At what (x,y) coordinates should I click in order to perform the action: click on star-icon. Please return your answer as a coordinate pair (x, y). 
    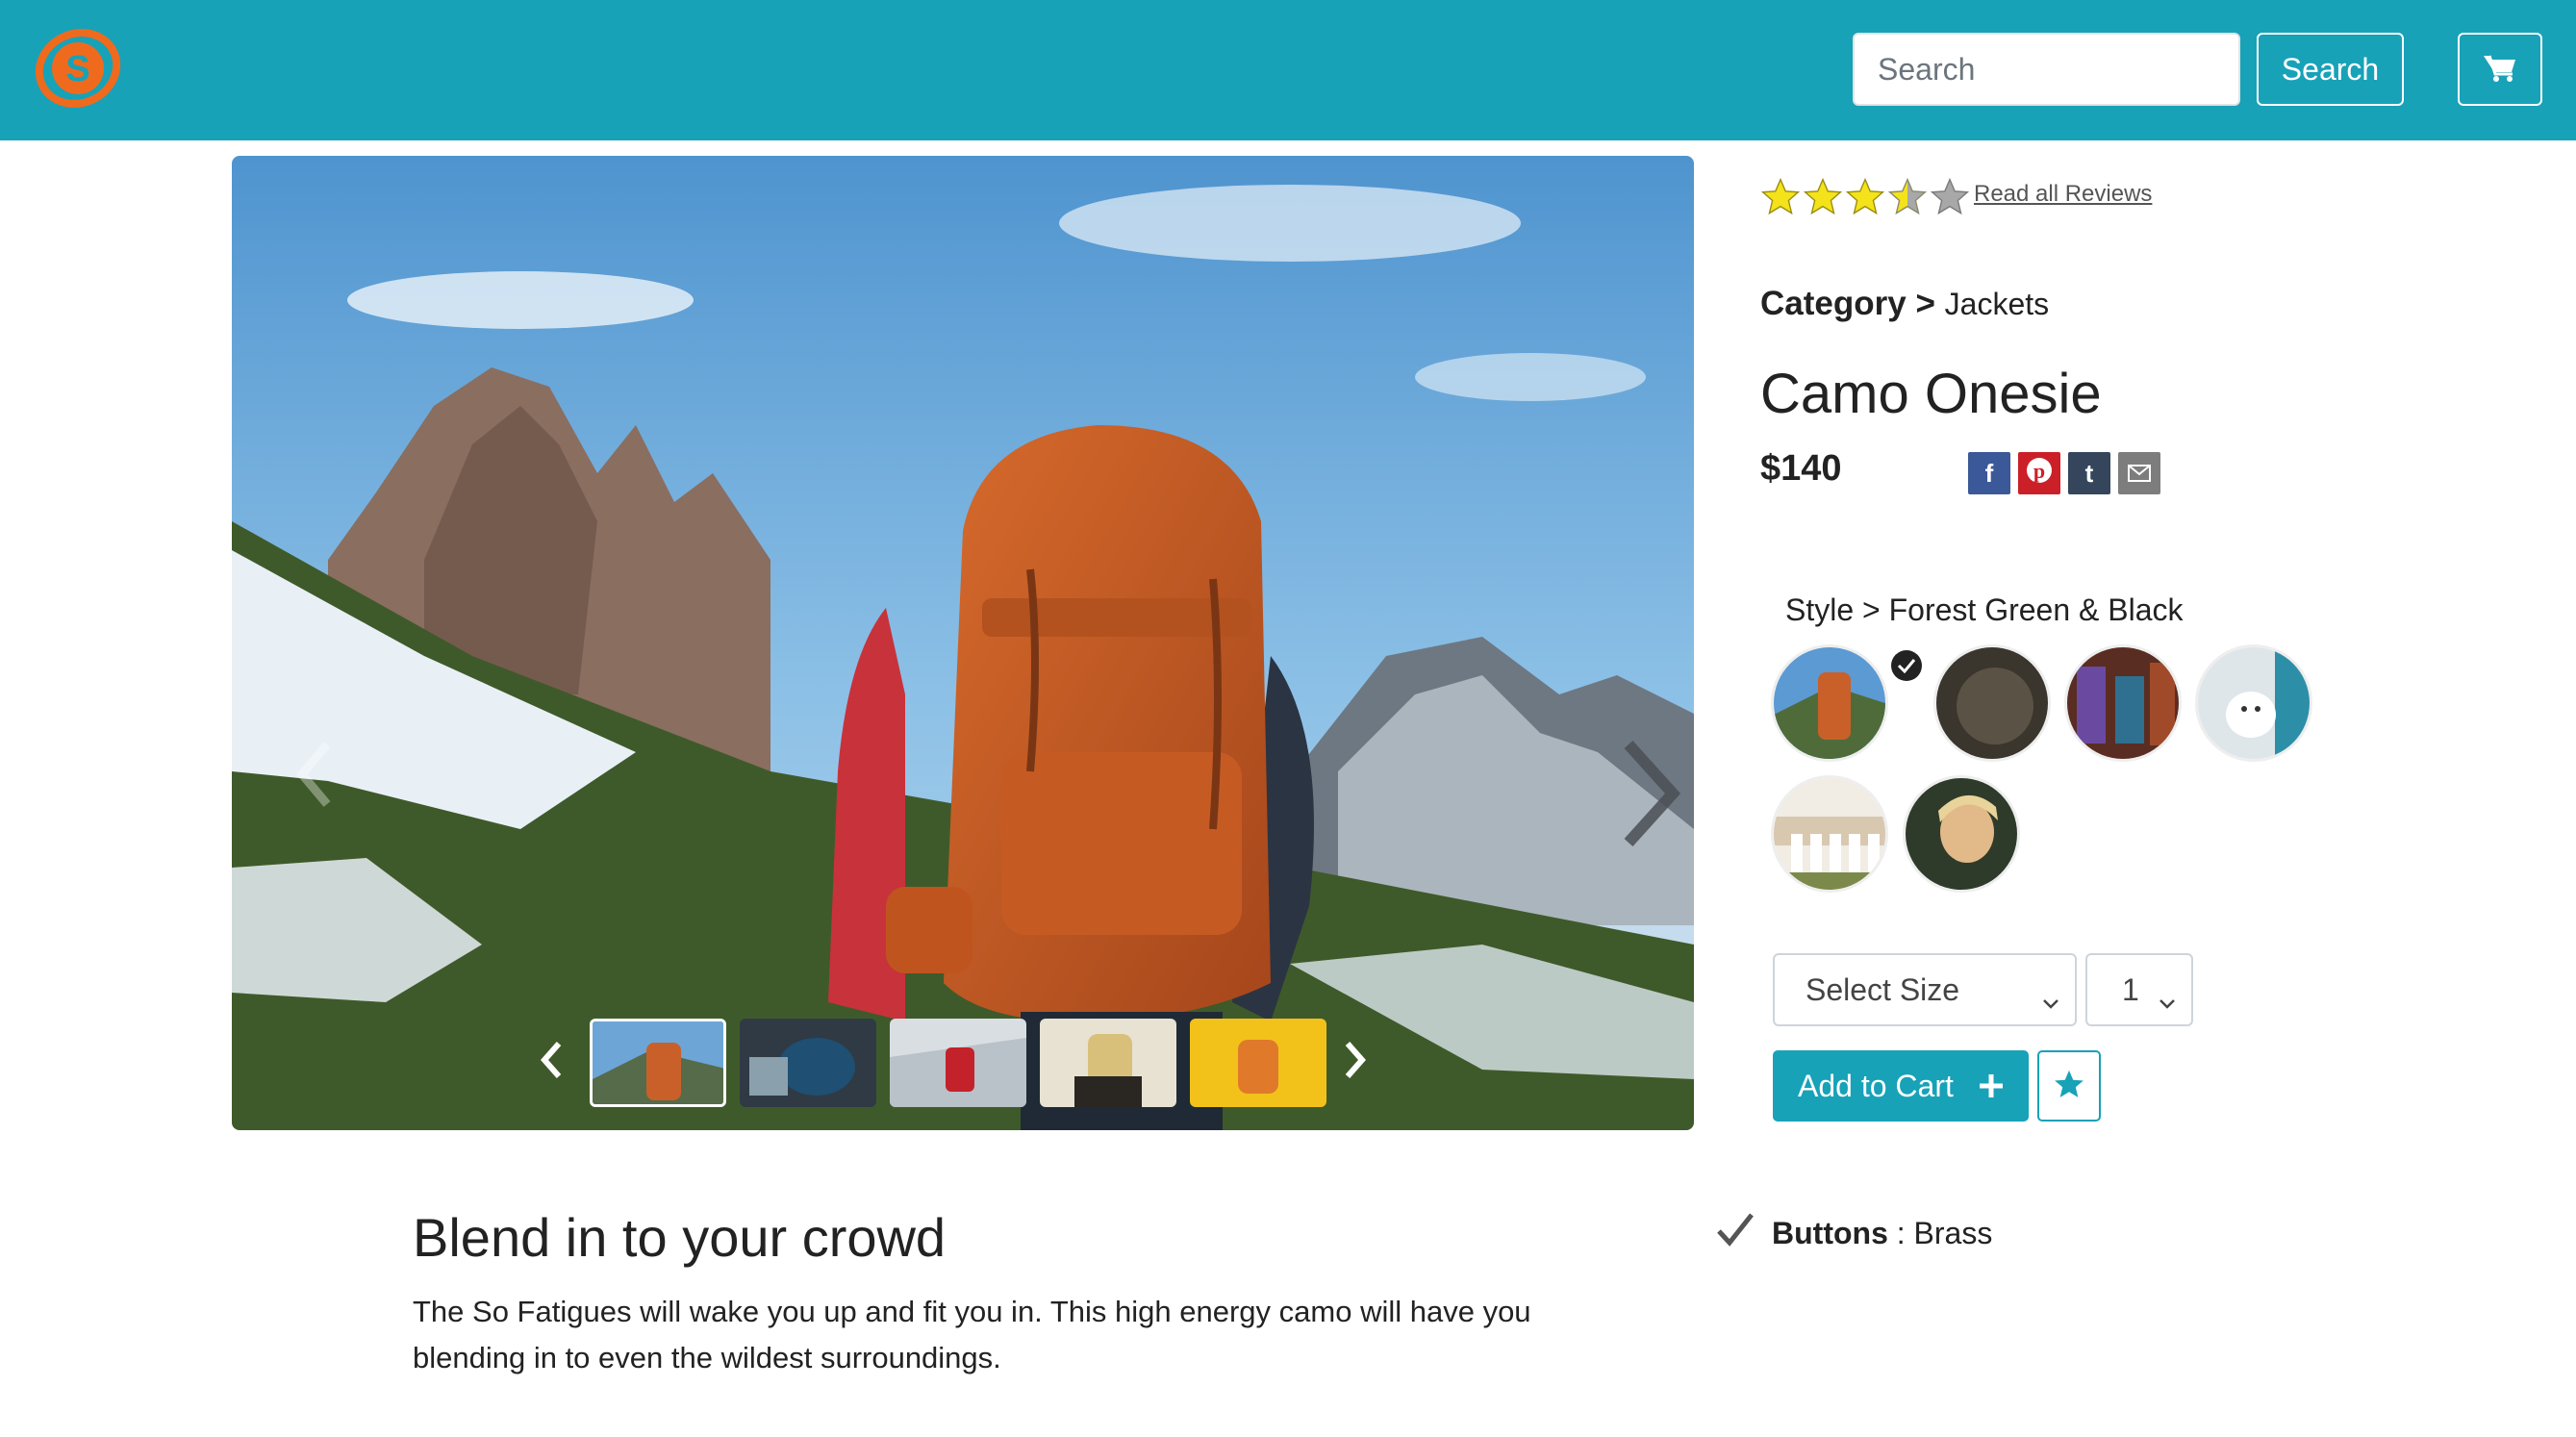
    Looking at the image, I should click on (2069, 1086).